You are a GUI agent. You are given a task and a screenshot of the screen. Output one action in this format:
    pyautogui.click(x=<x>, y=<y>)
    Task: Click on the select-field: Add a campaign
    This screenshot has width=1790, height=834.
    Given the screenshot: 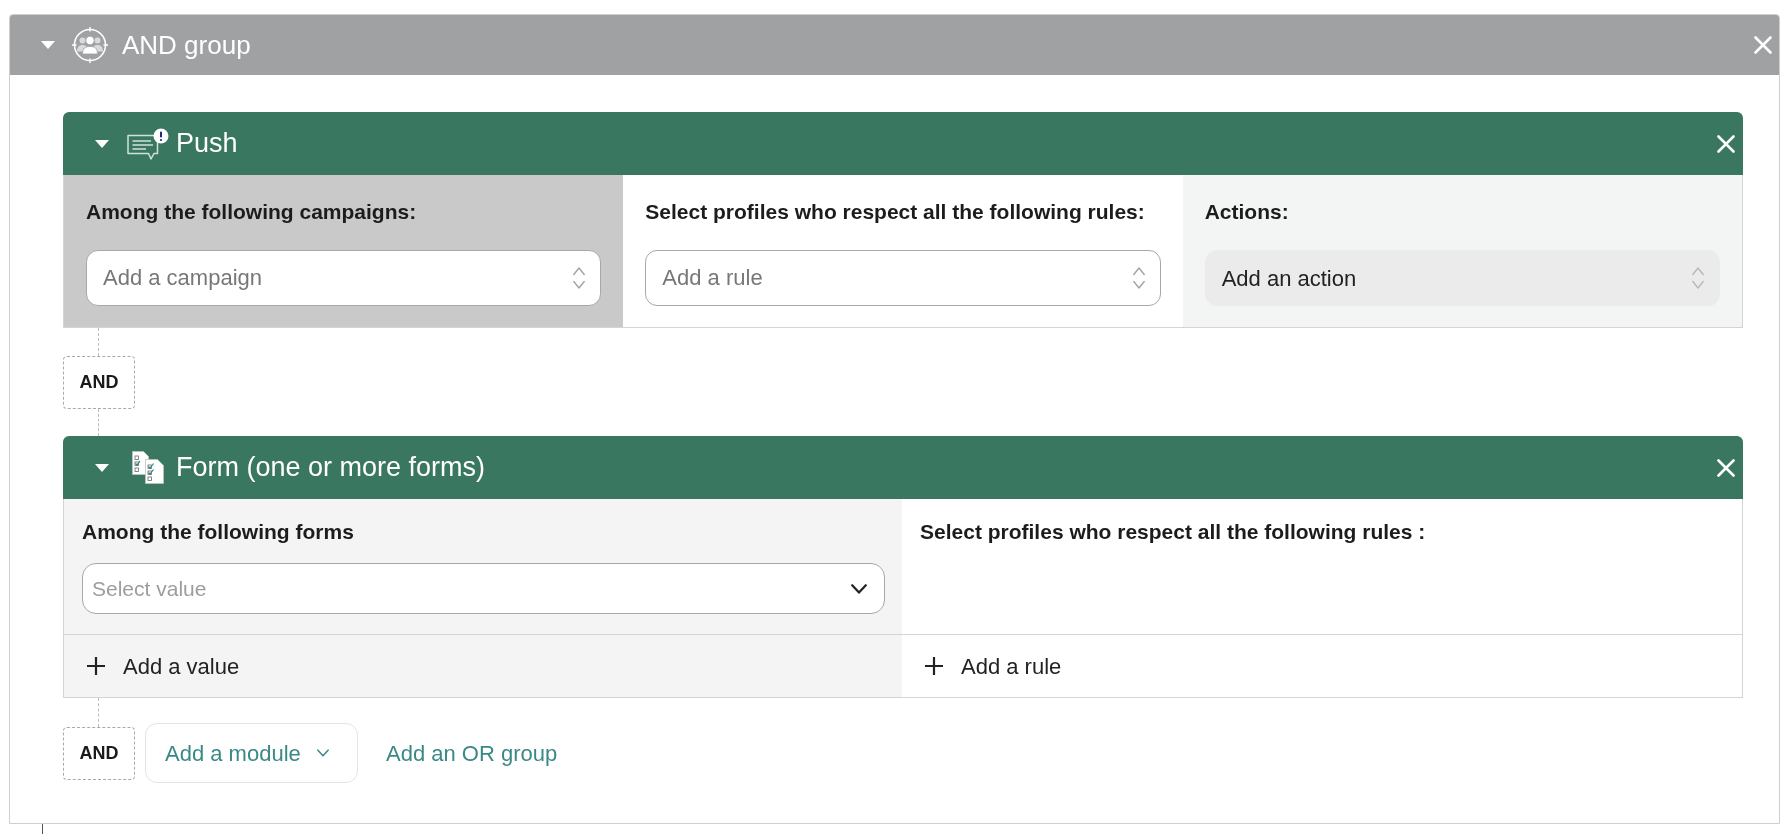 What is the action you would take?
    pyautogui.click(x=344, y=278)
    